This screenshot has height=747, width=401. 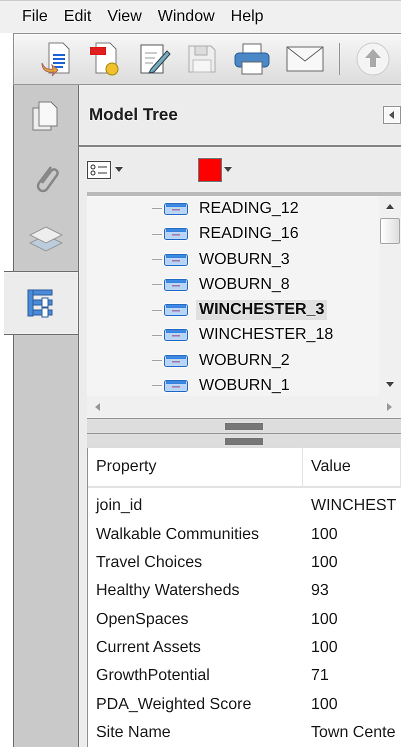 What do you see at coordinates (305, 59) in the screenshot?
I see `email-icon` at bounding box center [305, 59].